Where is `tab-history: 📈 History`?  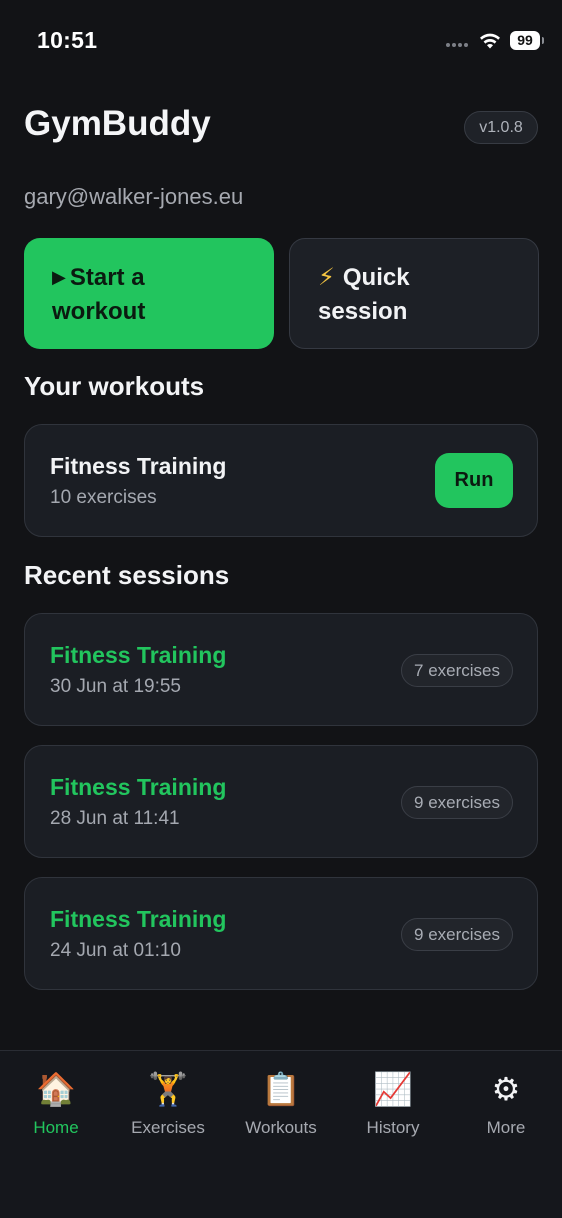
tab-history: 📈 History is located at coordinates (393, 1103).